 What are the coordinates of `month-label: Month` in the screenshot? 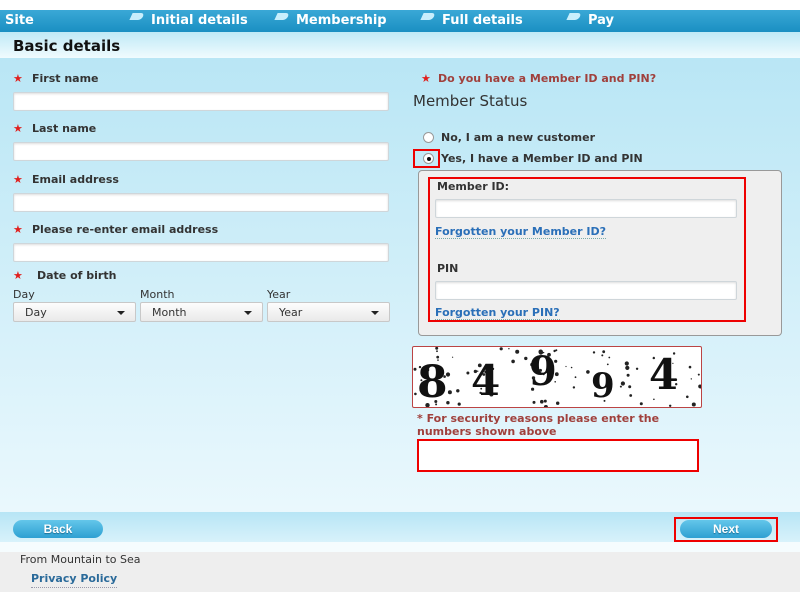 It's located at (157, 294).